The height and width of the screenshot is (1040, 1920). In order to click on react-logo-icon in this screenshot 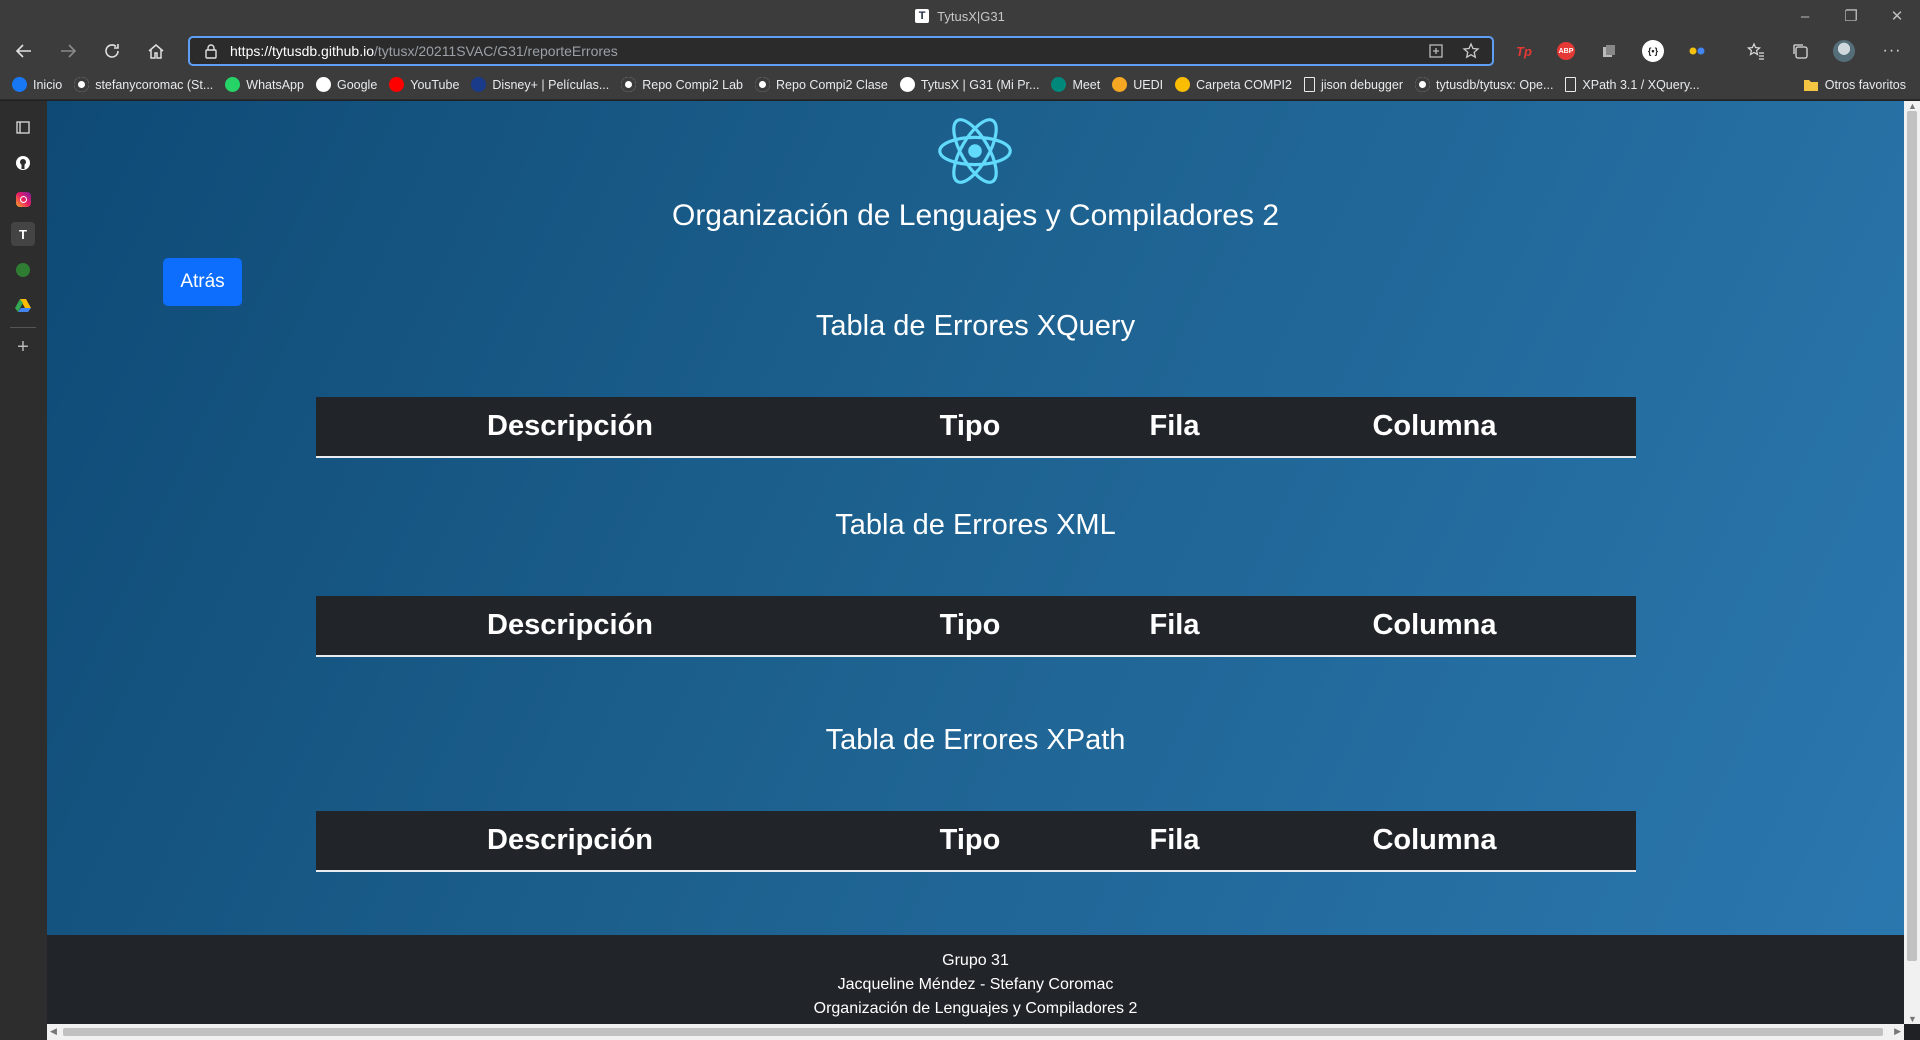, I will do `click(975, 151)`.